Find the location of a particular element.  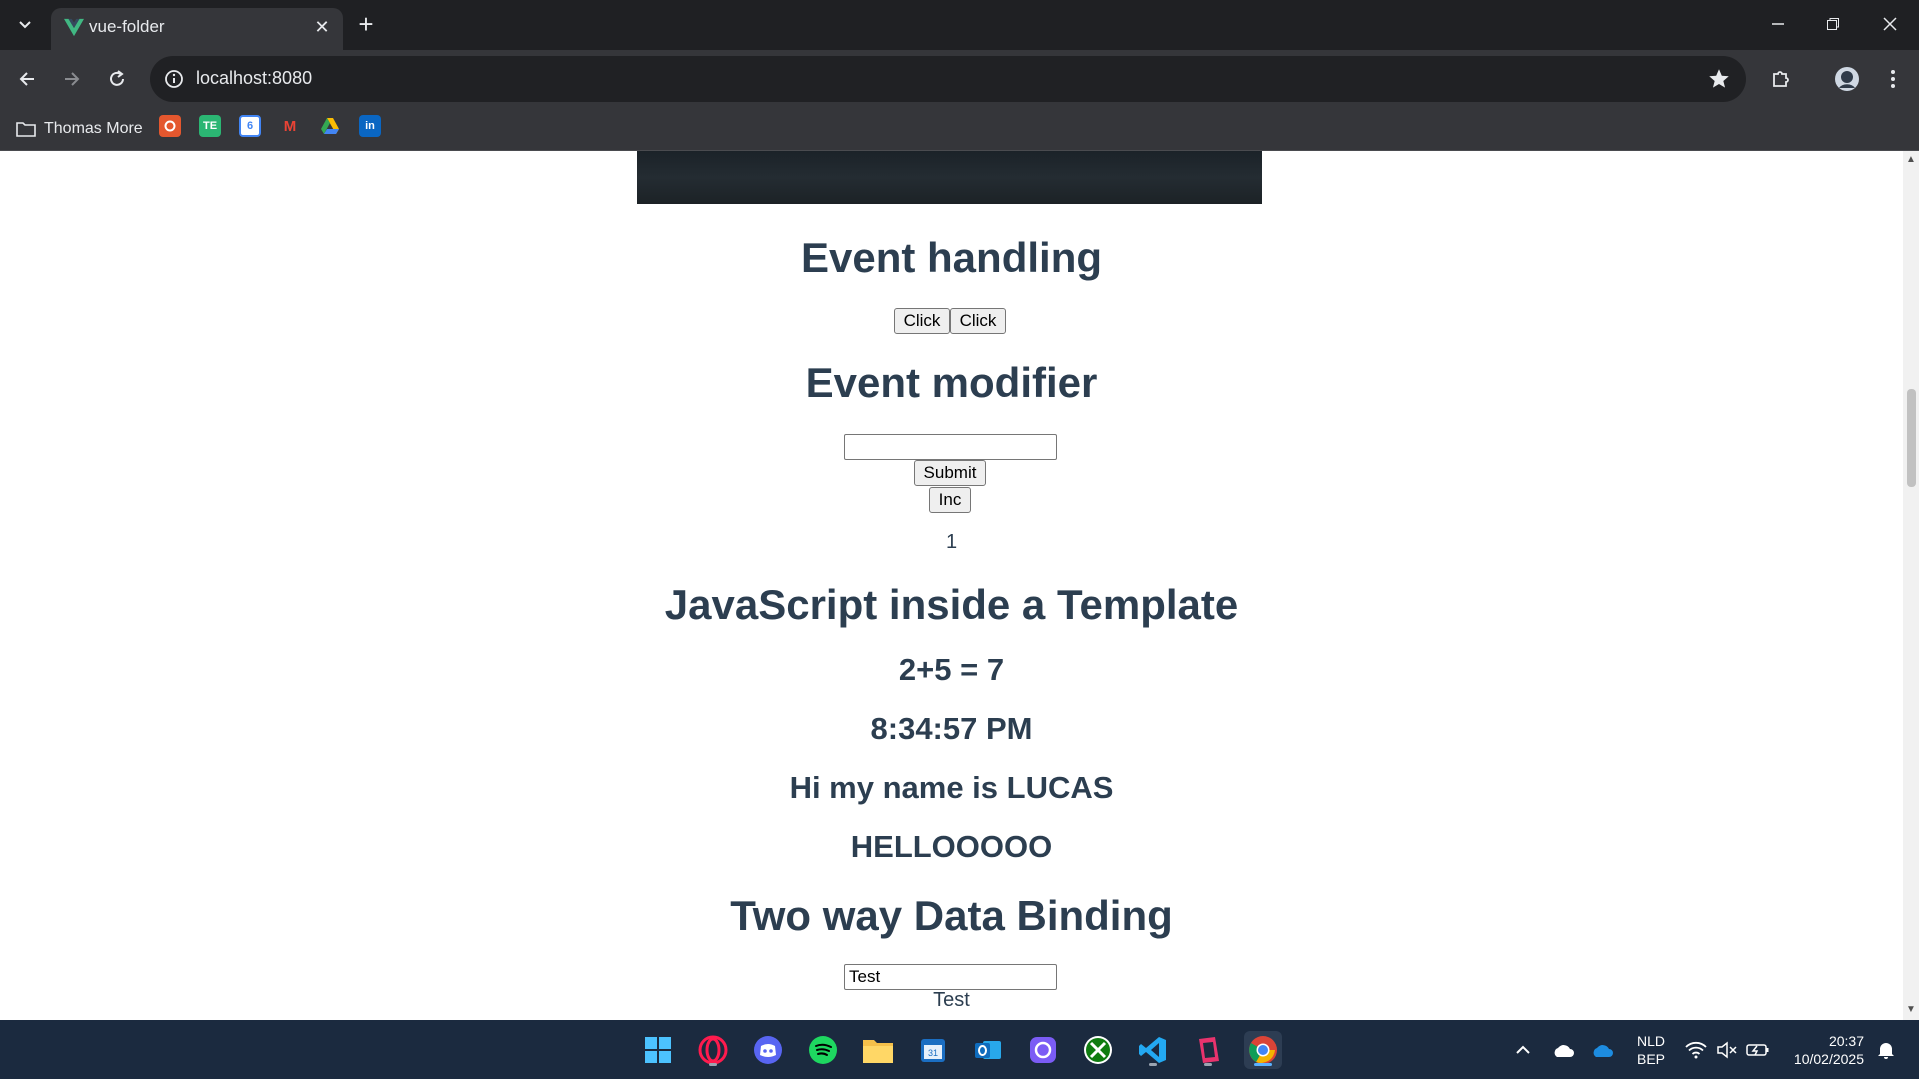

bookmark-drive-icon is located at coordinates (330, 126).